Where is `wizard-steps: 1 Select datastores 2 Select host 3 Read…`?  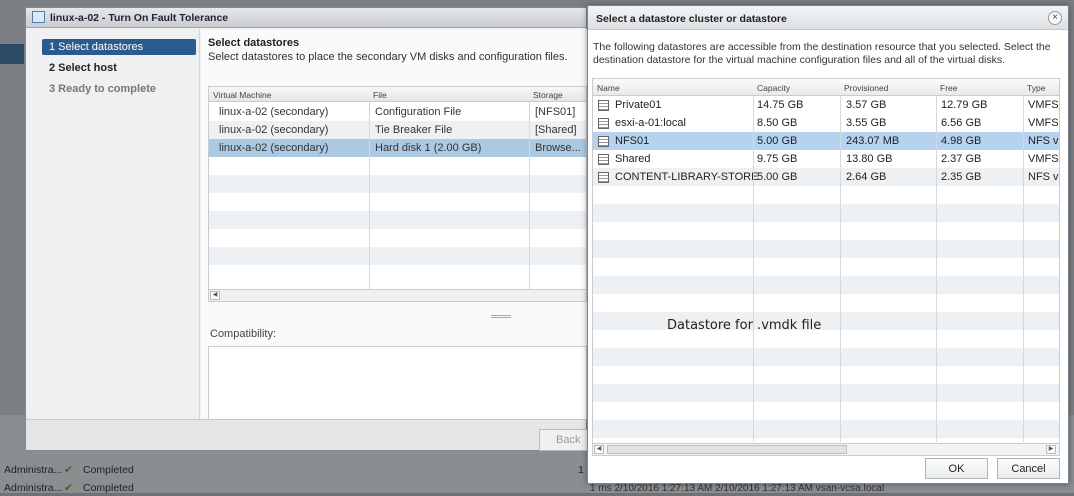
wizard-steps: 1 Select datastores 2 Select host 3 Read… is located at coordinates (113, 224).